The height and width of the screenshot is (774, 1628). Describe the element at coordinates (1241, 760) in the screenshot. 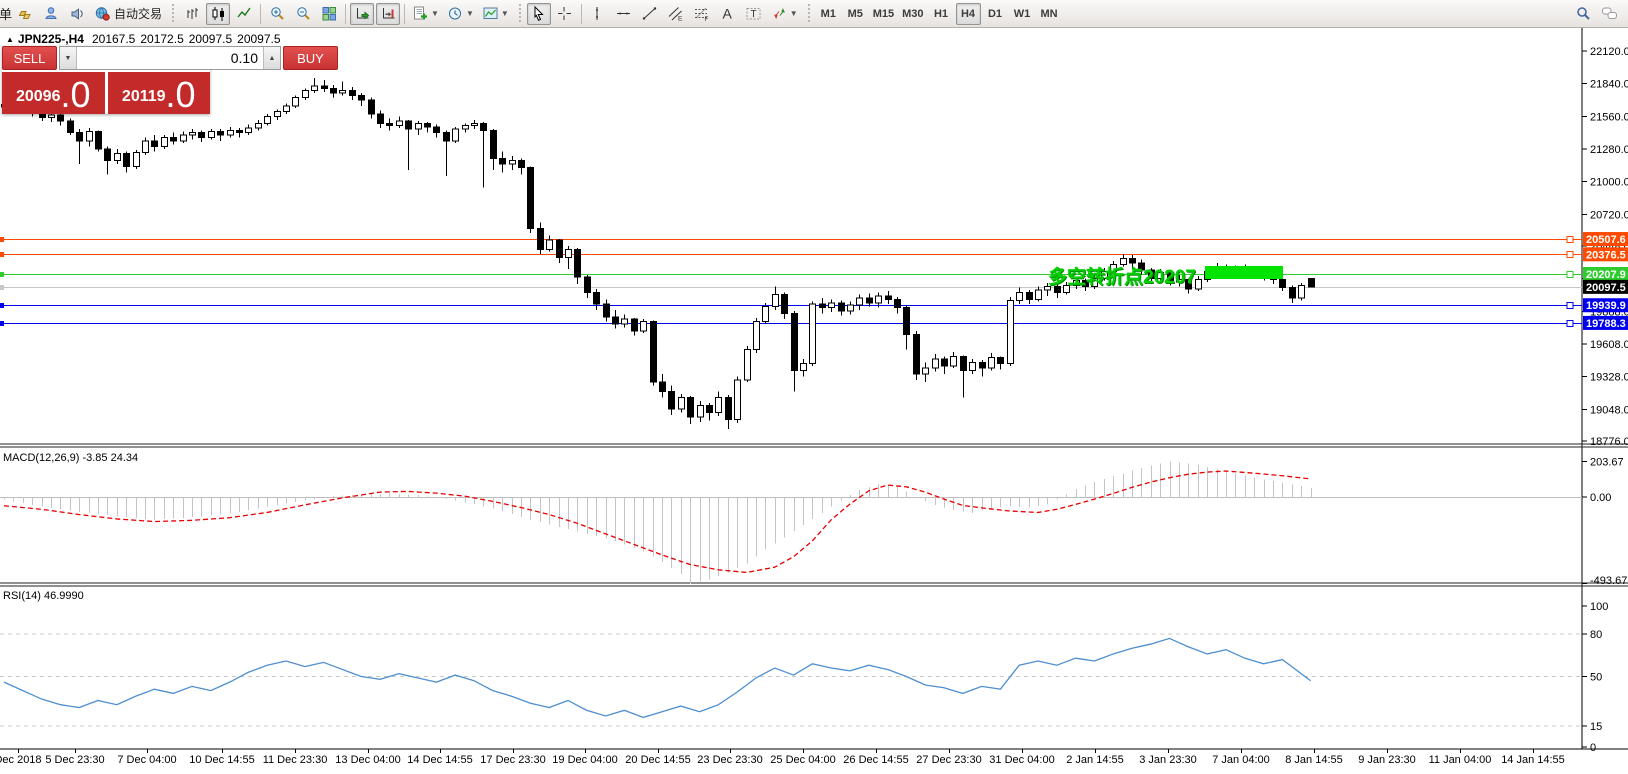

I see `time-axis-label: 7 Jan 04:00` at that location.